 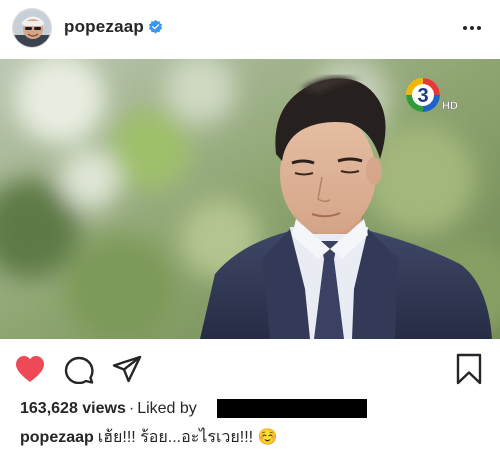 What do you see at coordinates (155, 26) in the screenshot?
I see `verified-badge-icon` at bounding box center [155, 26].